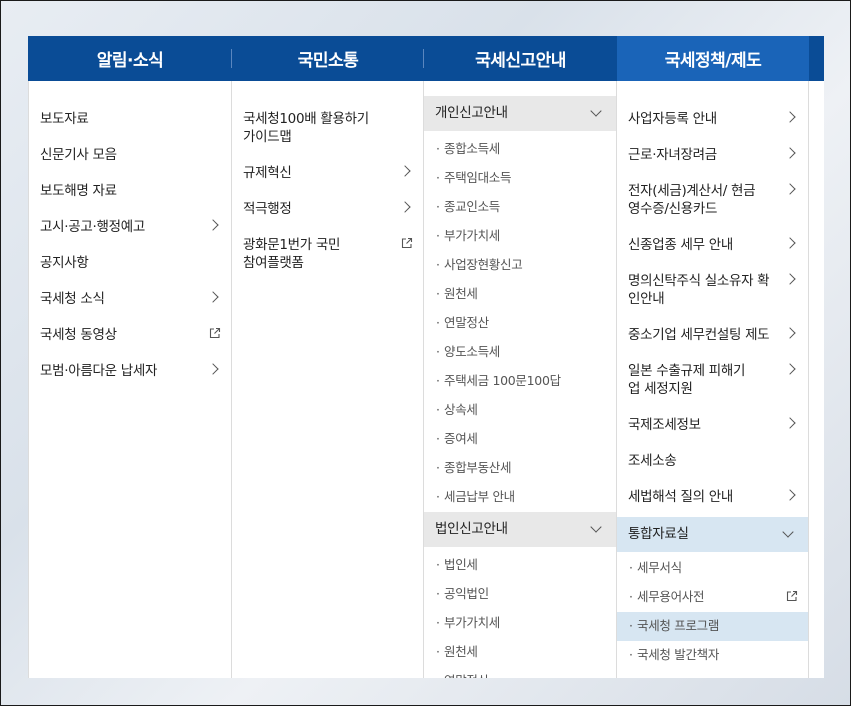 The width and height of the screenshot is (851, 706). What do you see at coordinates (672, 155) in the screenshot?
I see `menu-item-label: 근로·자녀장려금` at bounding box center [672, 155].